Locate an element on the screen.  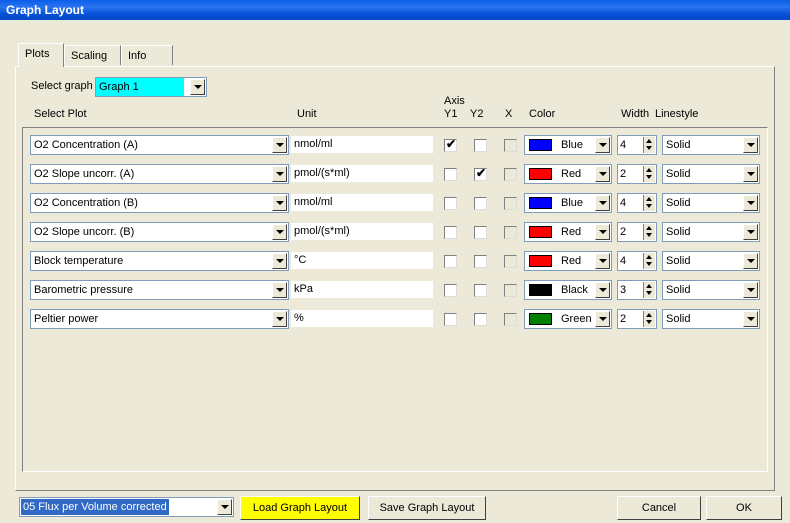
tab-plots: Plots is located at coordinates (41, 55).